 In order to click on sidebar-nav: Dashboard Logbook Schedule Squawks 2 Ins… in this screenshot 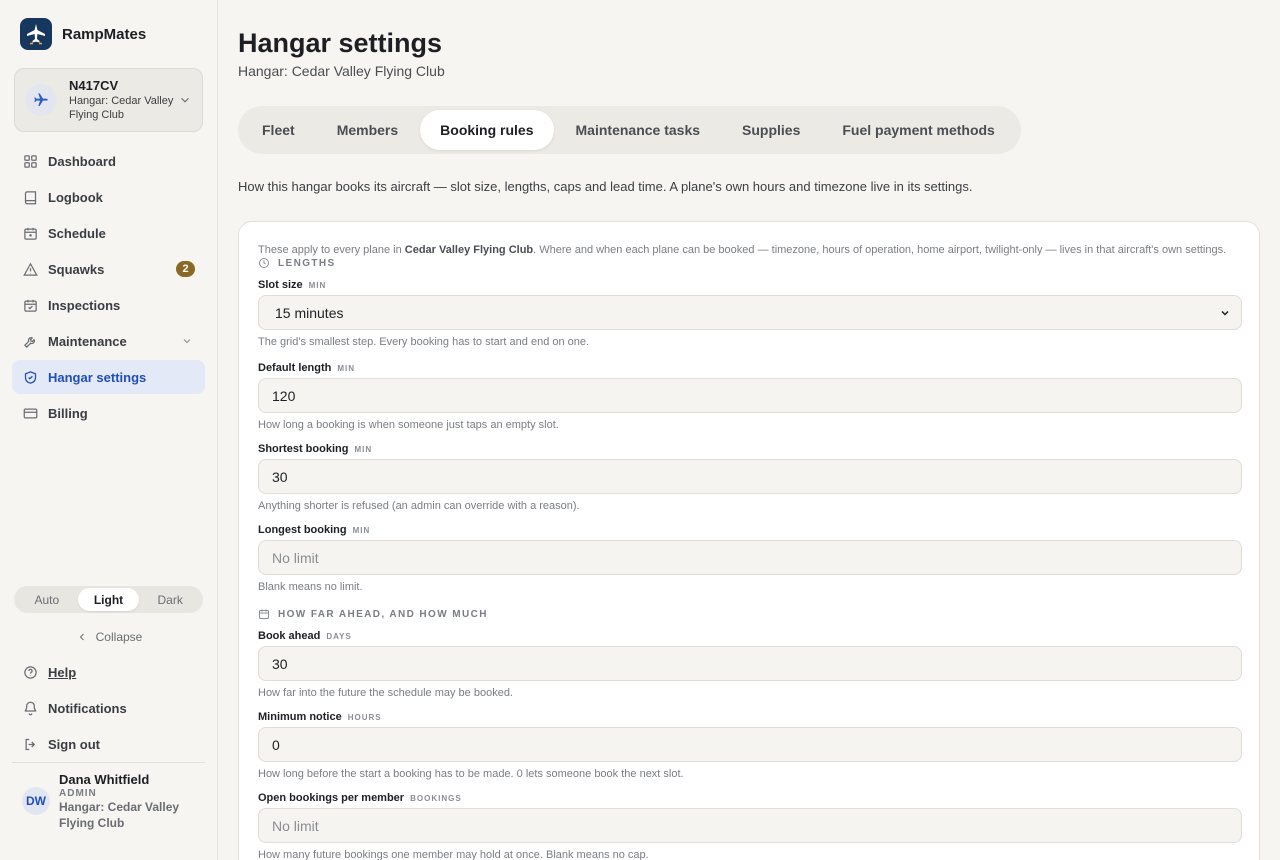, I will do `click(108, 288)`.